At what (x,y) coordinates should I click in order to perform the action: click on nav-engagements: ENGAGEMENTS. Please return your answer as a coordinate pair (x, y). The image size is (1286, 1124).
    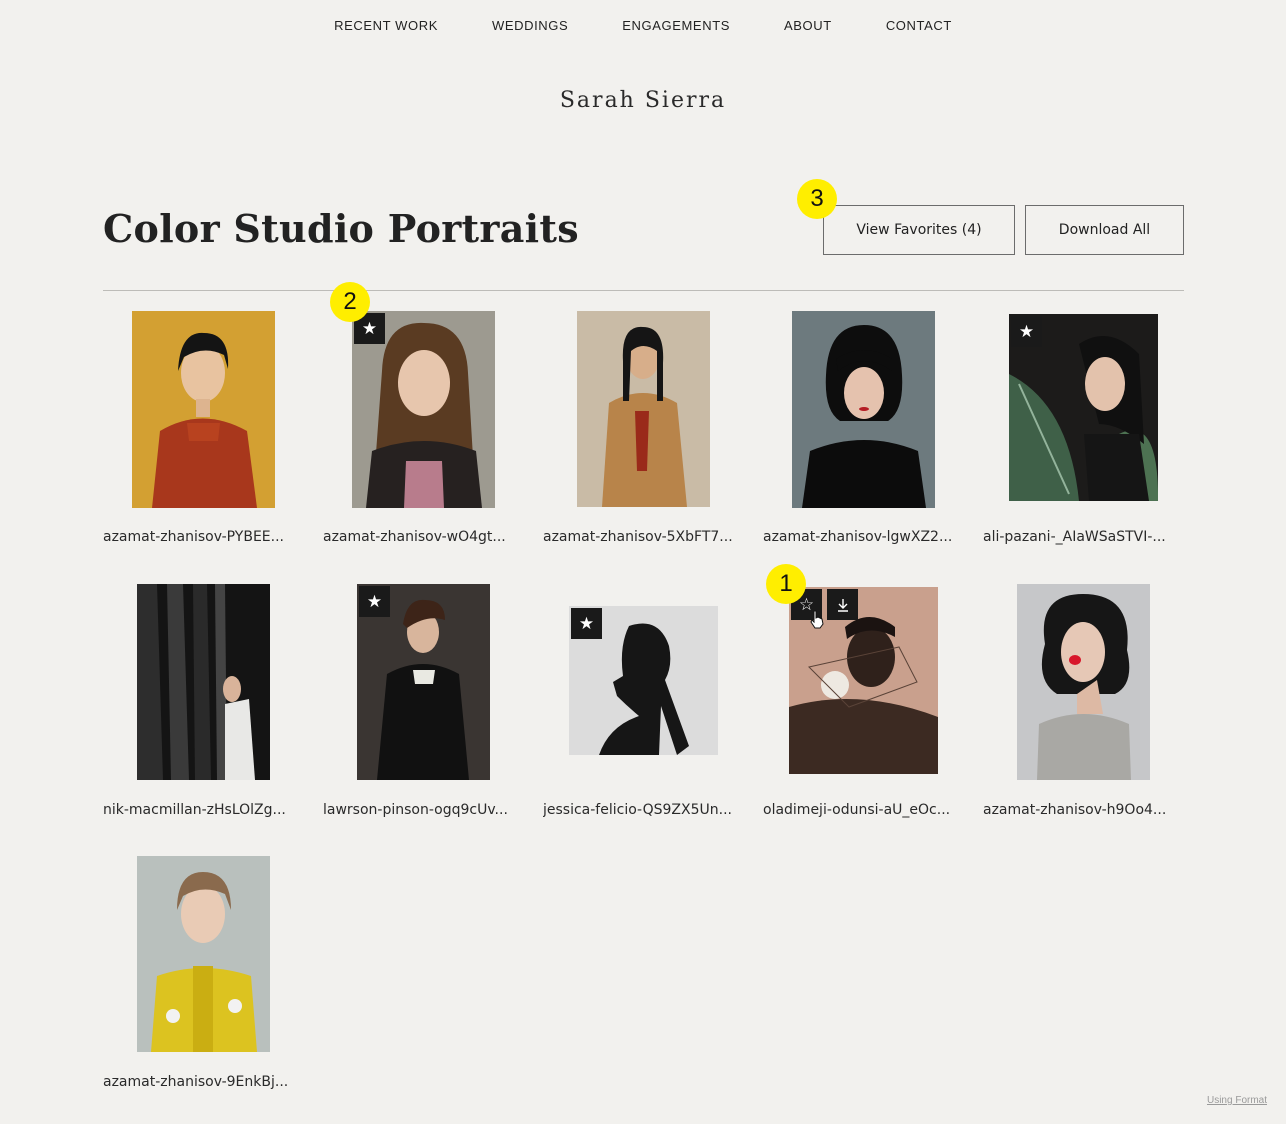
    Looking at the image, I should click on (676, 25).